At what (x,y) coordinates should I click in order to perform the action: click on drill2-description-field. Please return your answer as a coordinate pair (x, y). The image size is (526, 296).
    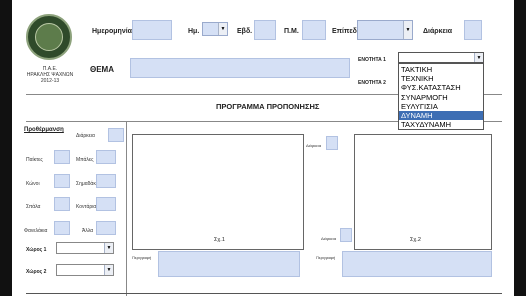
    Looking at the image, I should click on (417, 264).